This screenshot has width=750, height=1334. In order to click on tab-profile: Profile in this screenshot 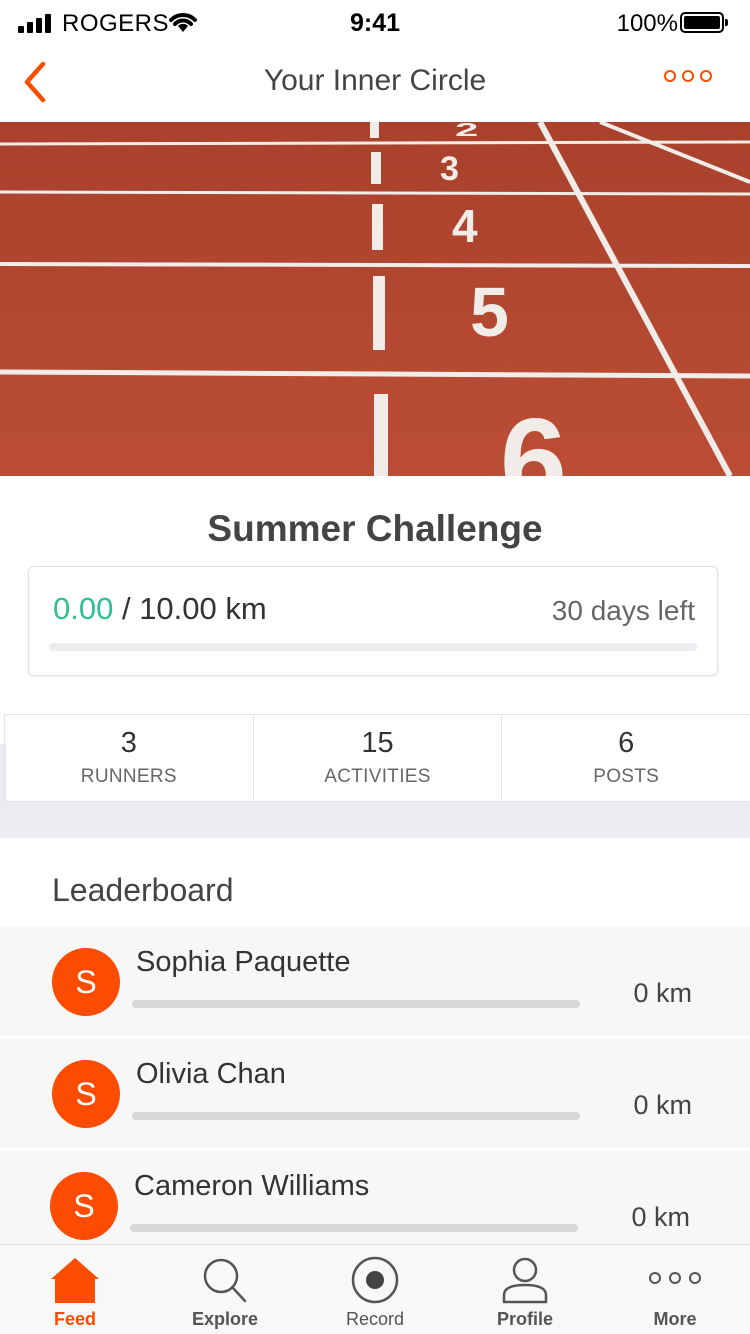, I will do `click(525, 1289)`.